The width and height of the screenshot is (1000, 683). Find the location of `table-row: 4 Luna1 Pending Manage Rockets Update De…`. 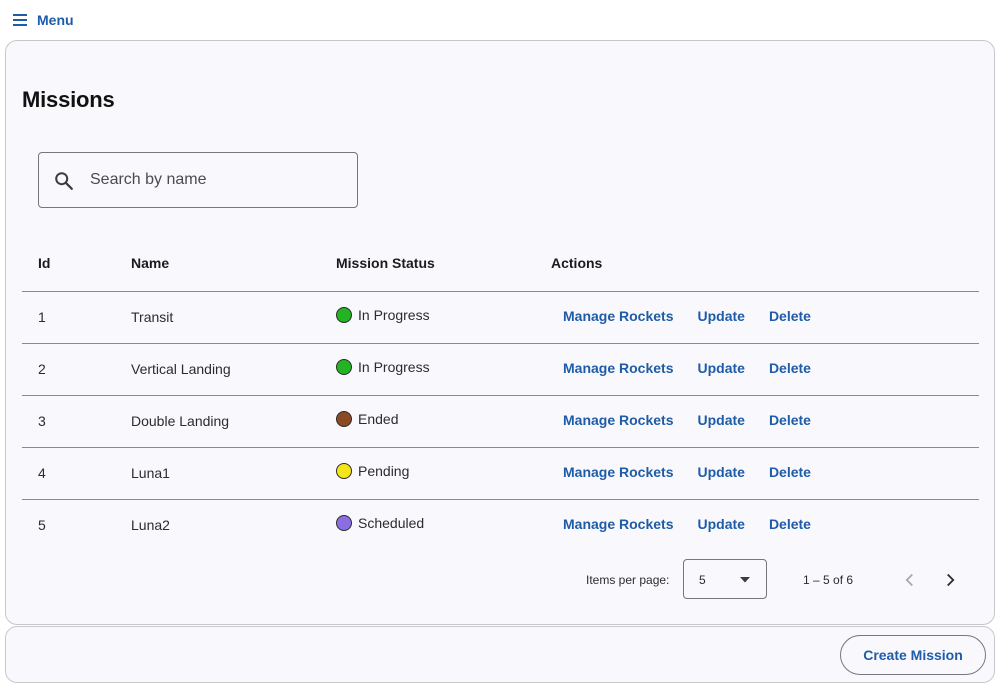

table-row: 4 Luna1 Pending Manage Rockets Update De… is located at coordinates (500, 474).